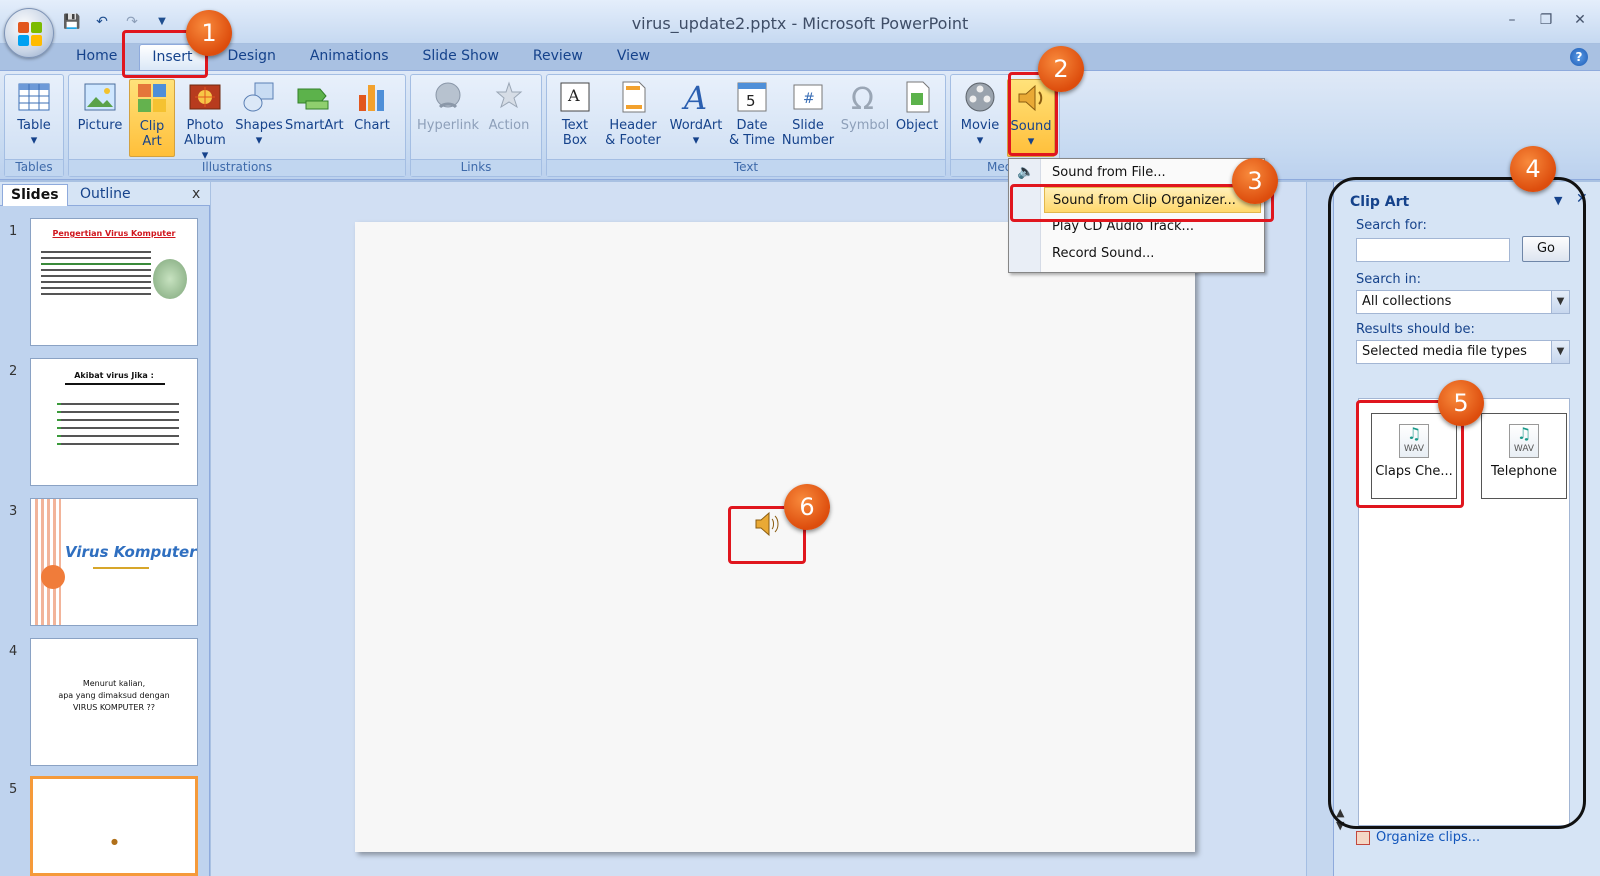 The height and width of the screenshot is (876, 1600). Describe the element at coordinates (205, 140) in the screenshot. I see `photo-album-label-2: Album` at that location.